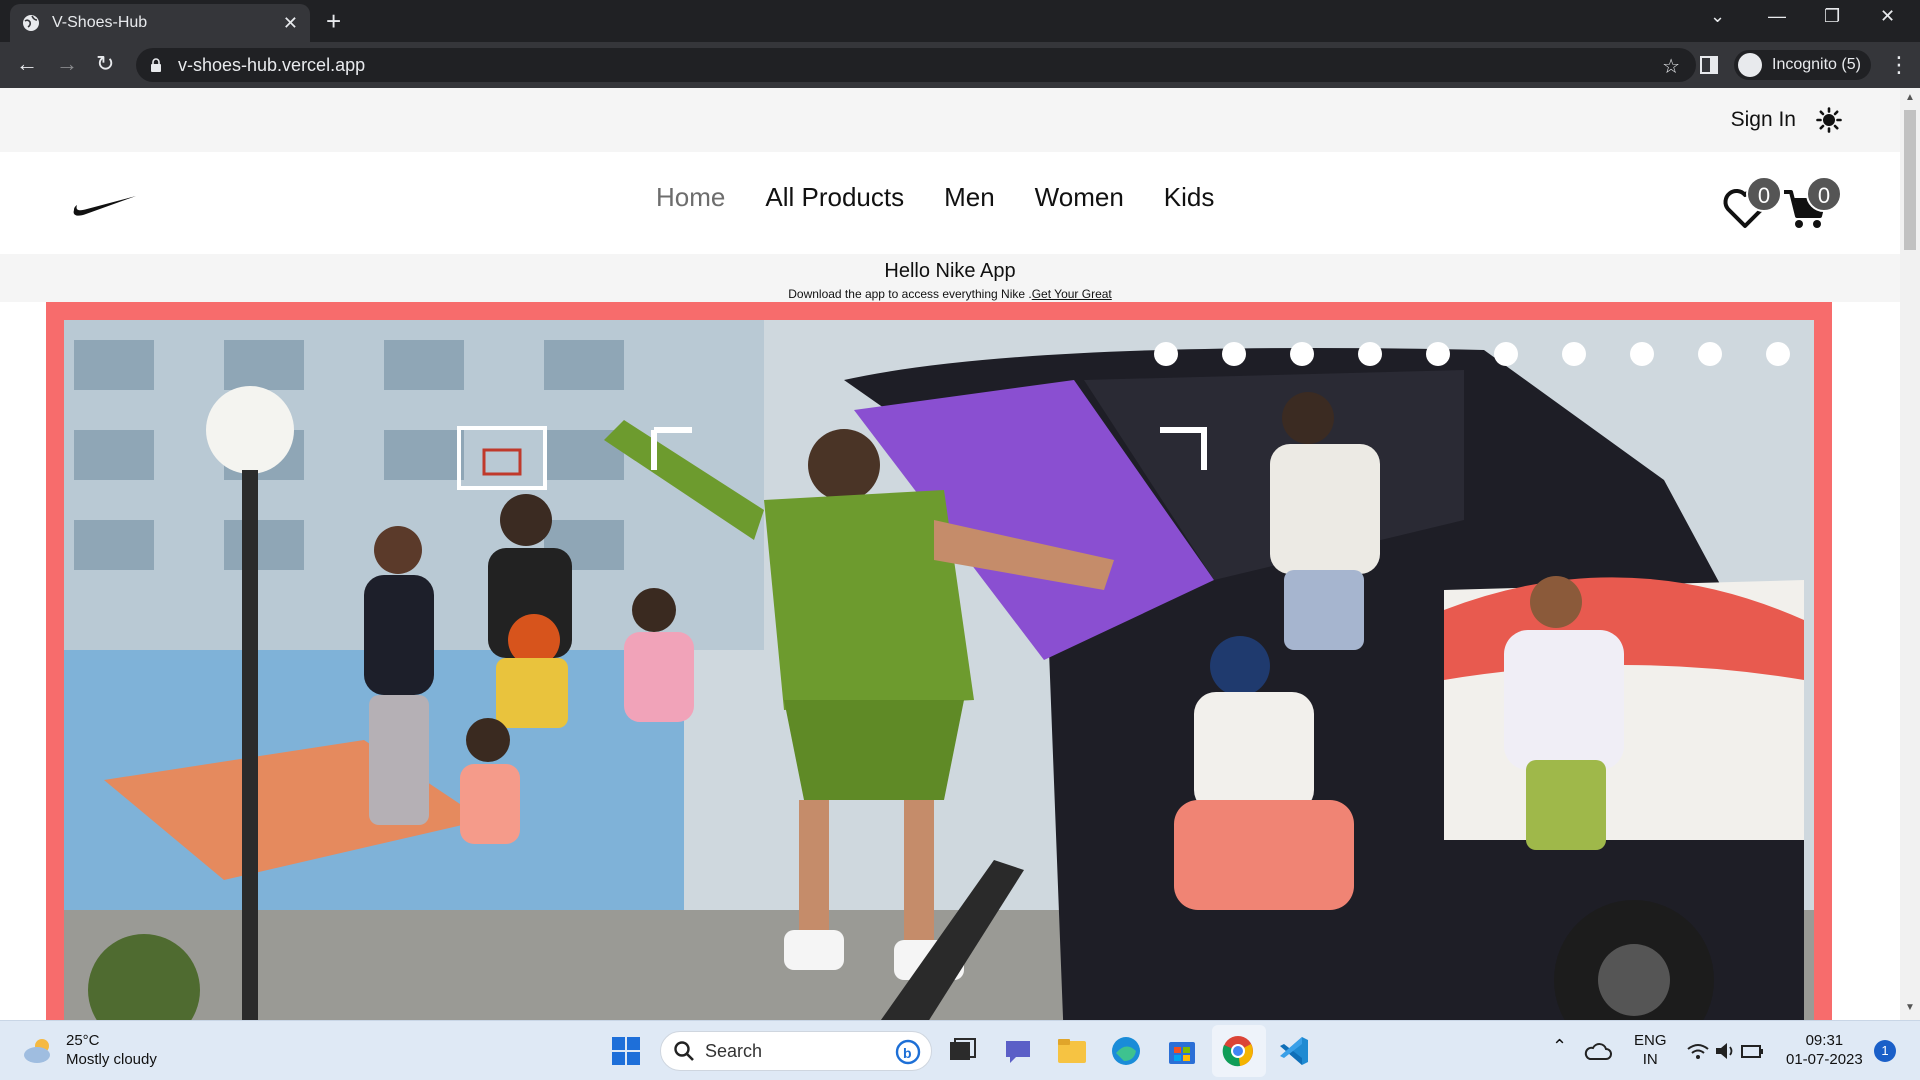 This screenshot has height=1080, width=1920. Describe the element at coordinates (626, 1051) in the screenshot. I see `windows-start-icon` at that location.